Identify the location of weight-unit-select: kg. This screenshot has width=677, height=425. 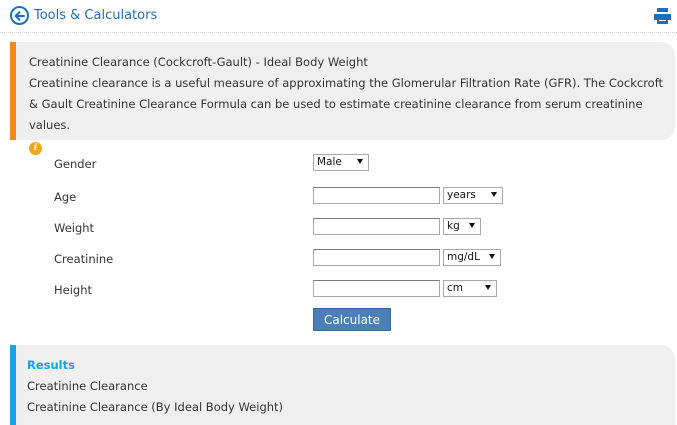
(462, 226).